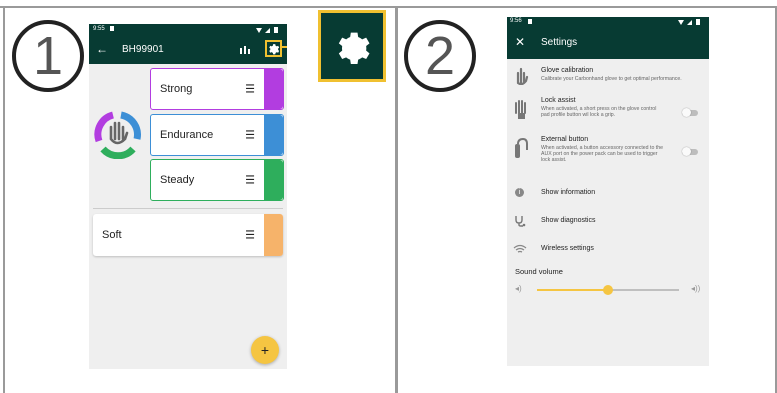  Describe the element at coordinates (521, 148) in the screenshot. I see `external-button-icon` at that location.